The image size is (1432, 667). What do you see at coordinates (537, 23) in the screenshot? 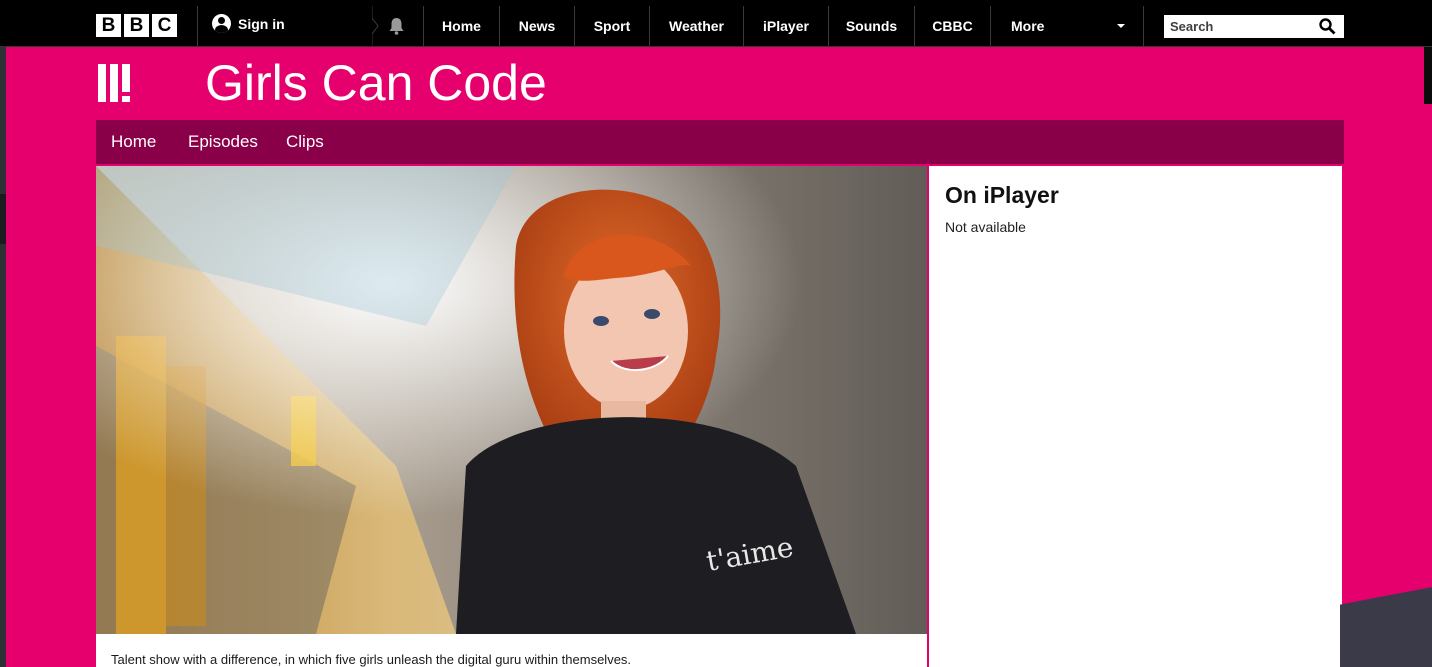
I see `nav-news: News` at bounding box center [537, 23].